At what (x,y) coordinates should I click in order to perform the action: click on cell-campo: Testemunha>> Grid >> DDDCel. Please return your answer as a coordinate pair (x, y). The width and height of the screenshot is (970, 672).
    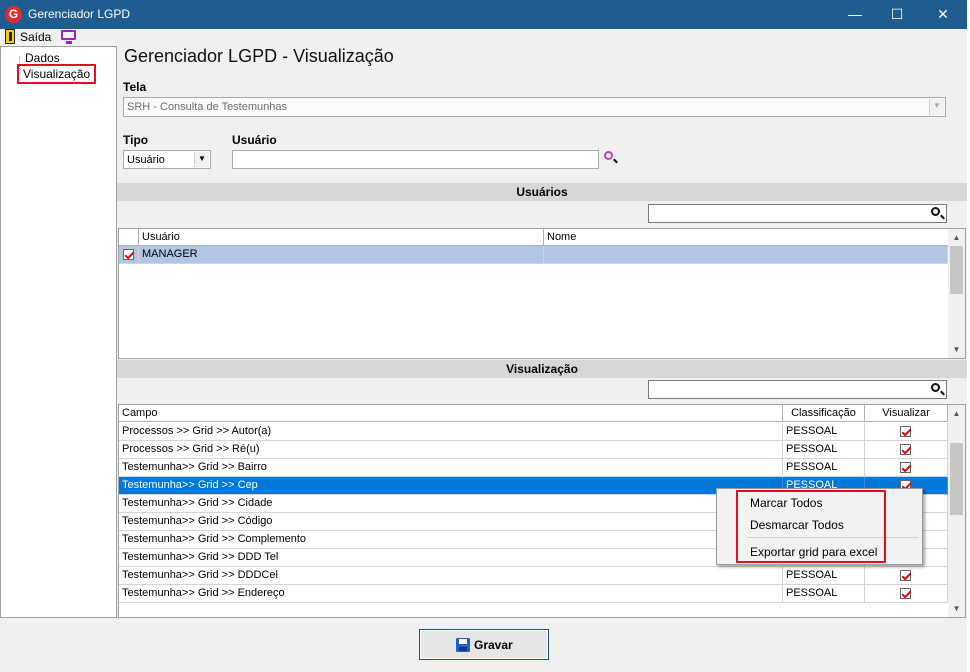
    Looking at the image, I should click on (451, 576).